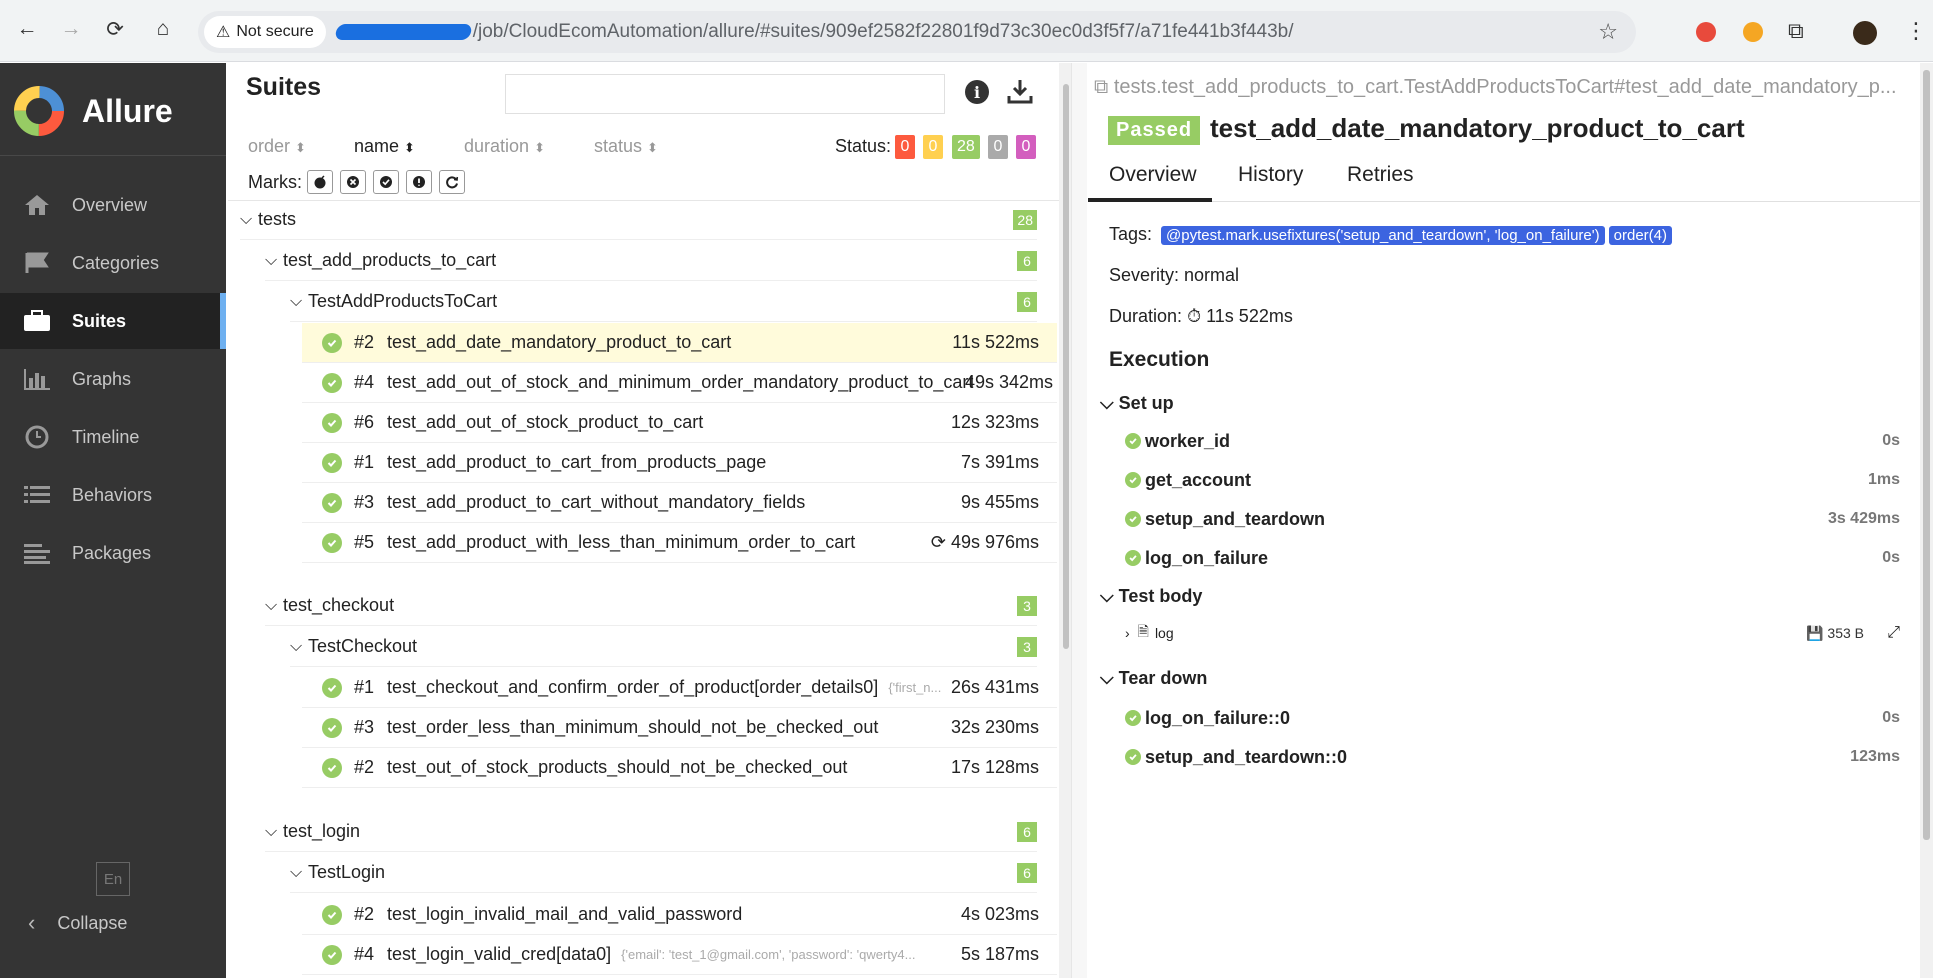  What do you see at coordinates (364, 542) in the screenshot?
I see `test-order: #5` at bounding box center [364, 542].